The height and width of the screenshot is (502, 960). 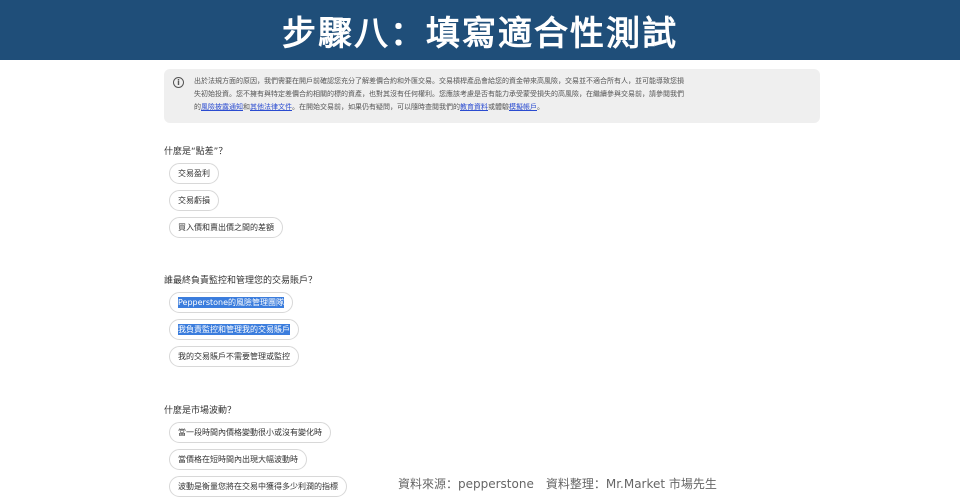 What do you see at coordinates (234, 356) in the screenshot?
I see `option-no-management: 我的交易賬戶不需要管理或監控` at bounding box center [234, 356].